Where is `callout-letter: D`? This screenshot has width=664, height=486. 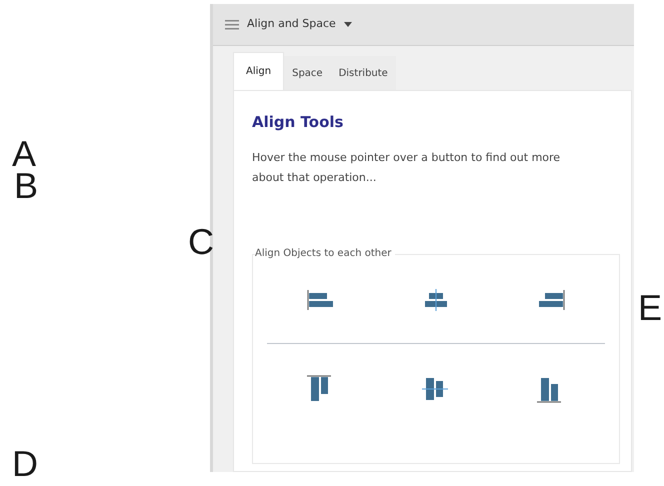 callout-letter: D is located at coordinates (25, 464).